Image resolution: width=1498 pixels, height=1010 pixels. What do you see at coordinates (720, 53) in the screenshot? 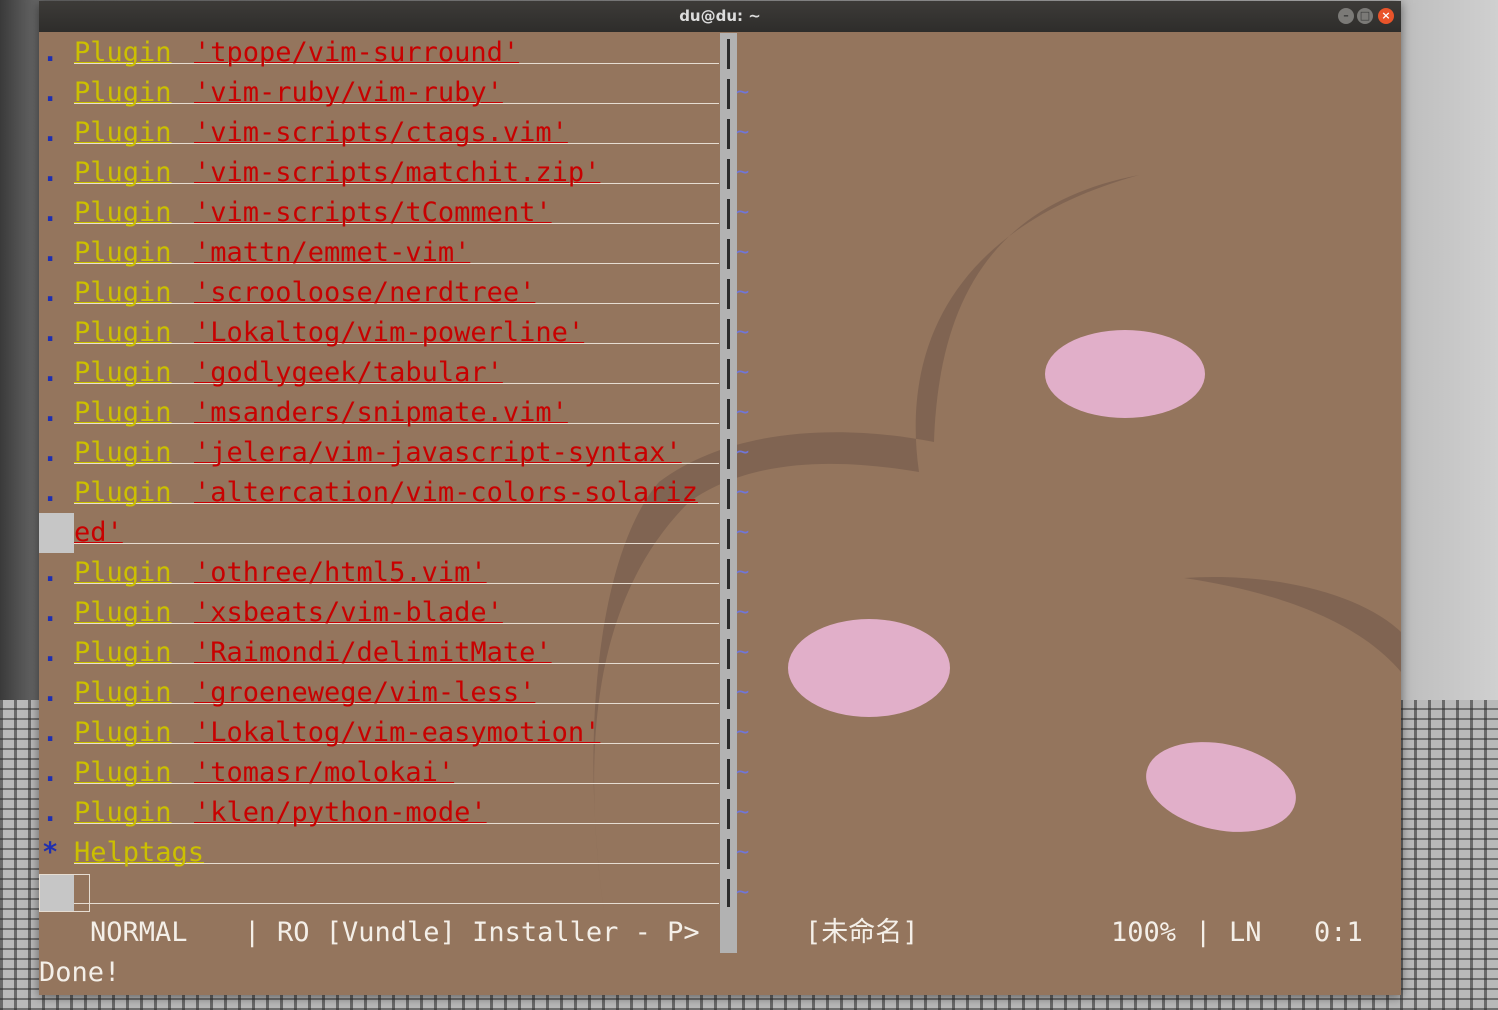
I see `editor-line: . Plugin 'tpope/vim-surround'` at bounding box center [720, 53].